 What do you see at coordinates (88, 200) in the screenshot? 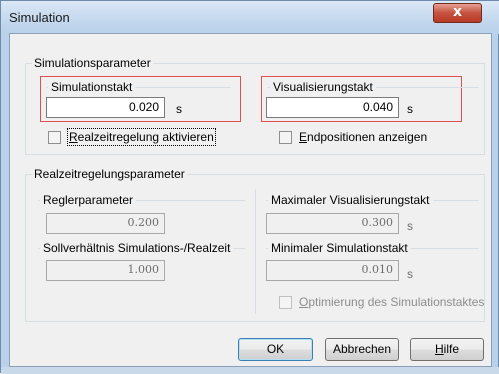
I see `reglerparameter-label: Reglerparameter` at bounding box center [88, 200].